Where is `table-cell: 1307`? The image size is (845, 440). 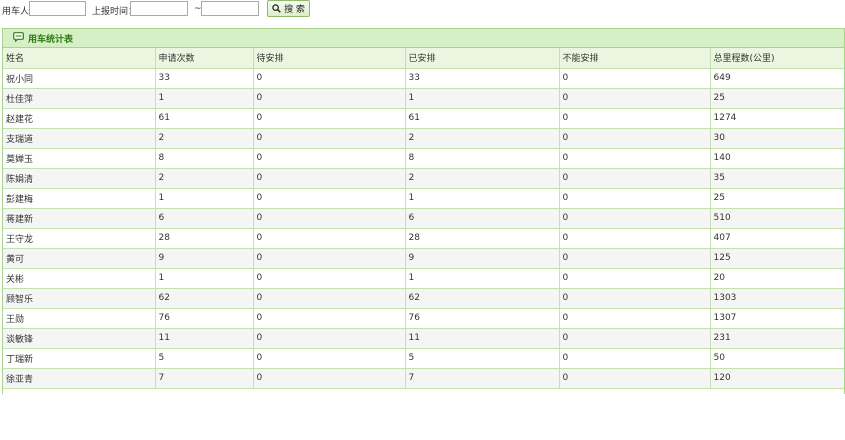 table-cell: 1307 is located at coordinates (777, 318).